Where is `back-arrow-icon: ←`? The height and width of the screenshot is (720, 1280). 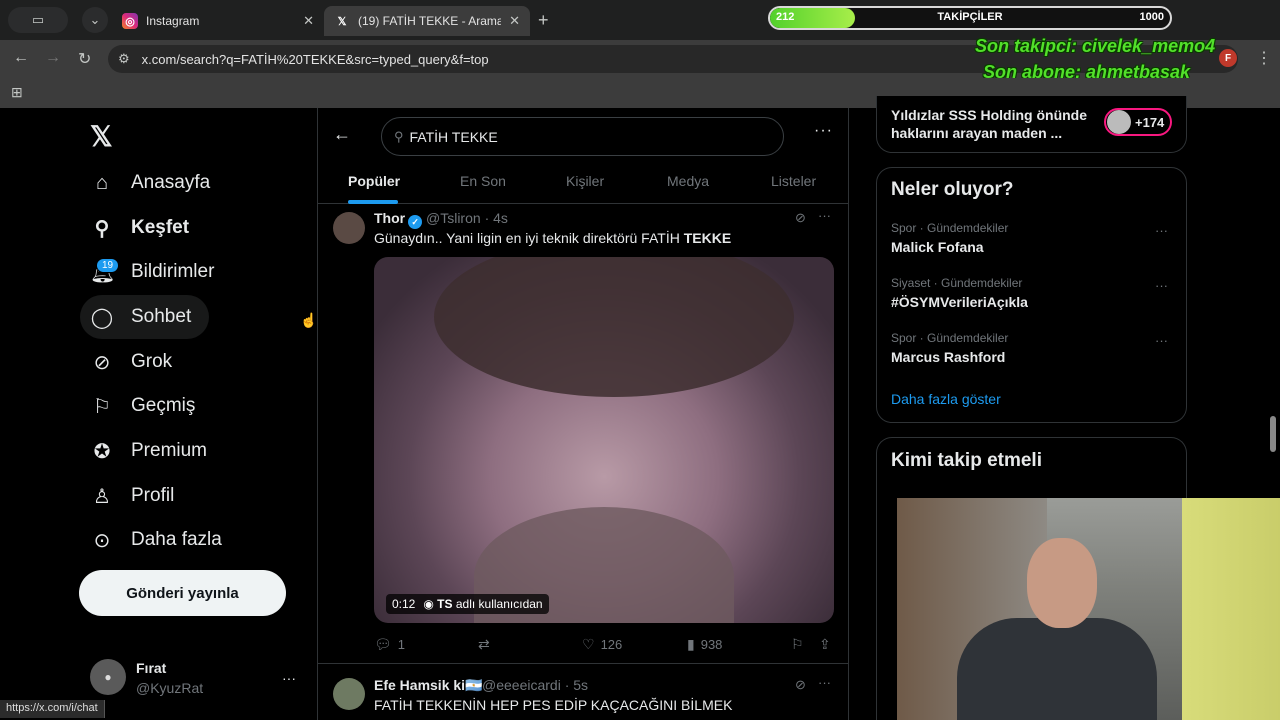 back-arrow-icon: ← is located at coordinates (342, 134).